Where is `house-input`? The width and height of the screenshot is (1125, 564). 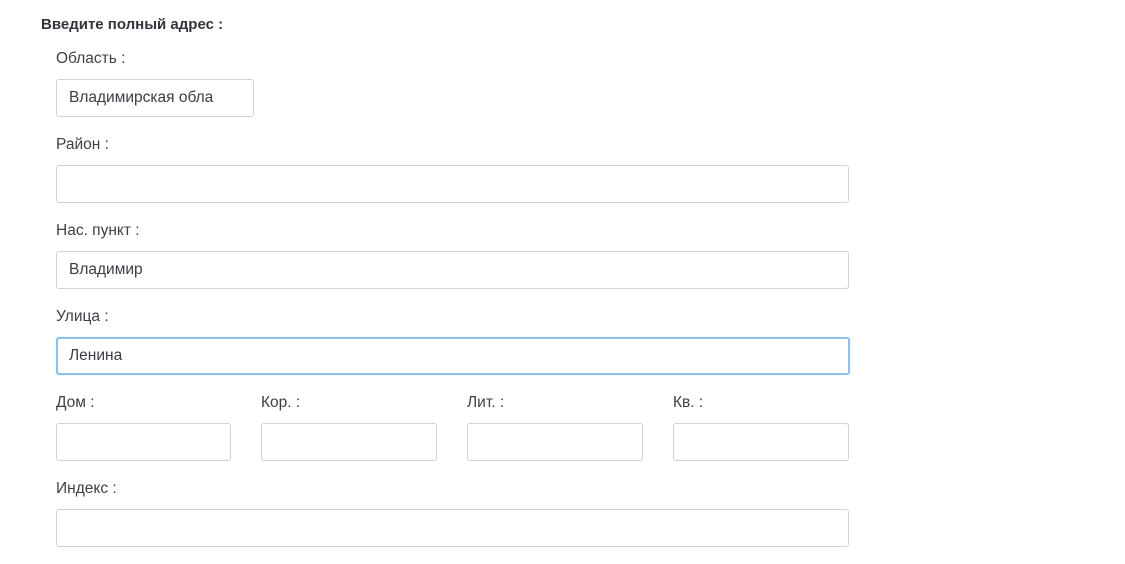 house-input is located at coordinates (143, 442).